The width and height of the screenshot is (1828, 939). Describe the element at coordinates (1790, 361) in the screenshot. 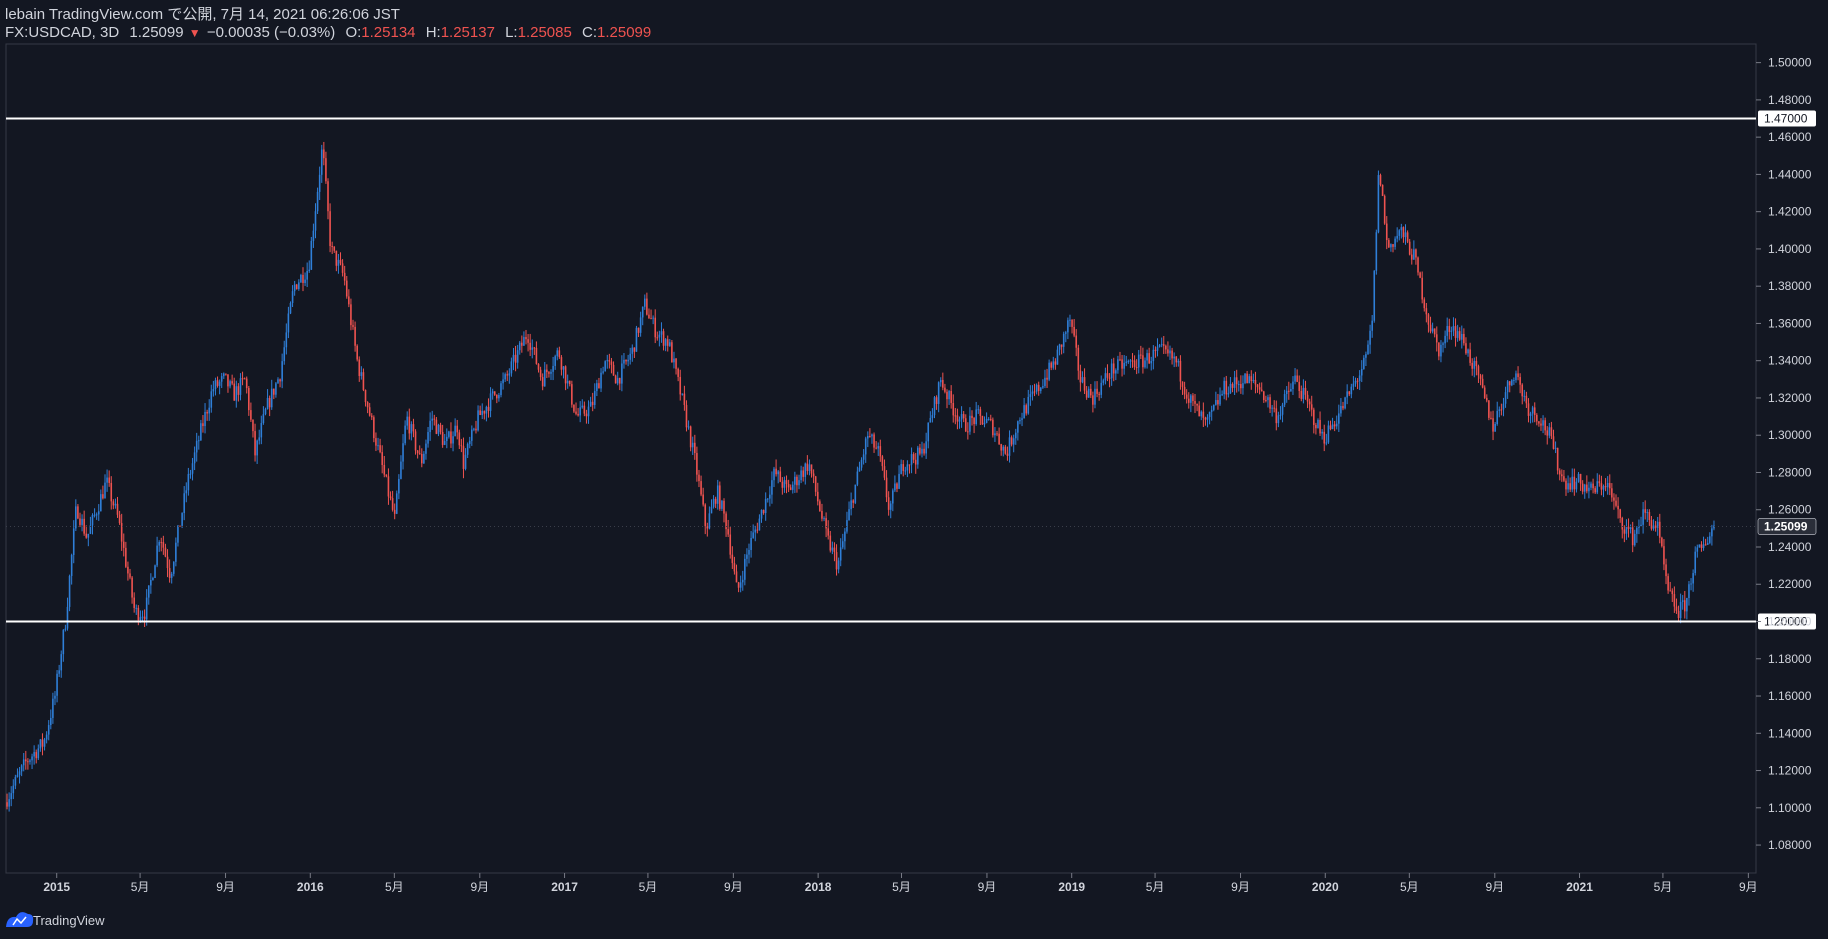

I see `y-tick-label: 1.34000` at that location.